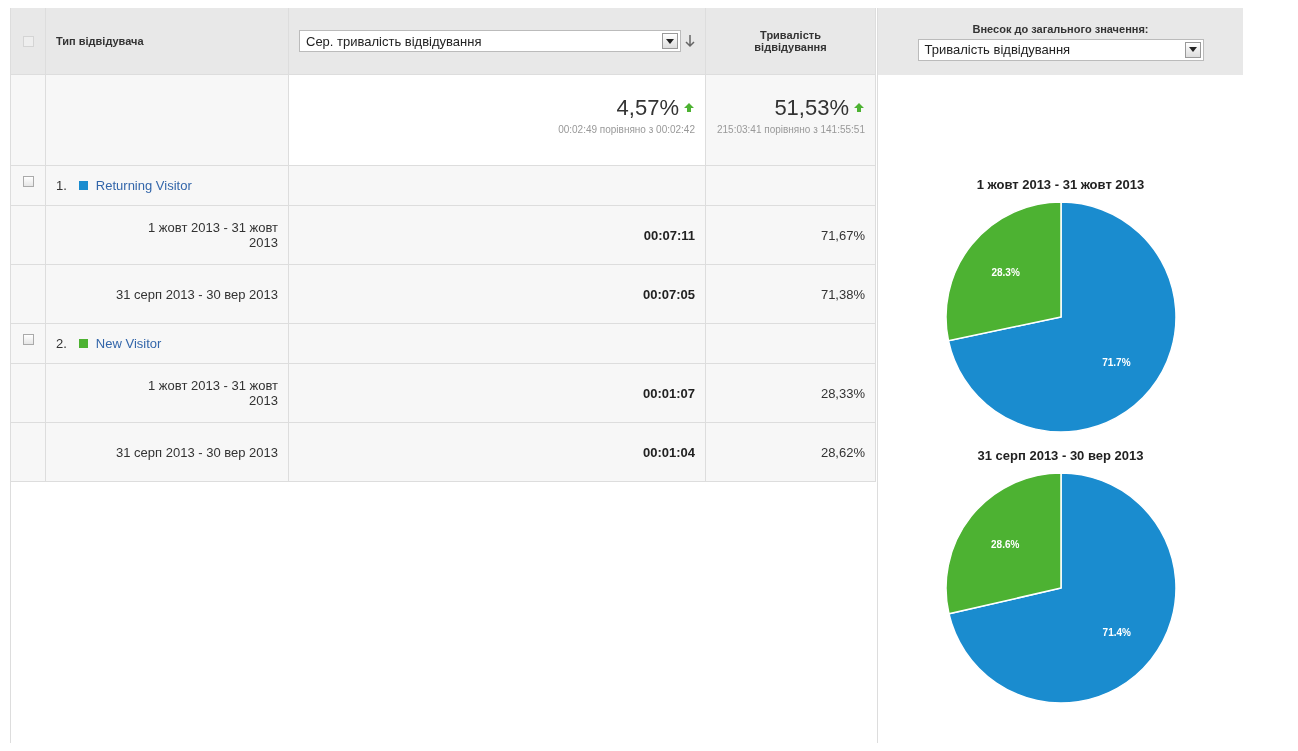 The height and width of the screenshot is (751, 1298). Describe the element at coordinates (1116, 362) in the screenshot. I see `slice-label: 71.7%` at that location.